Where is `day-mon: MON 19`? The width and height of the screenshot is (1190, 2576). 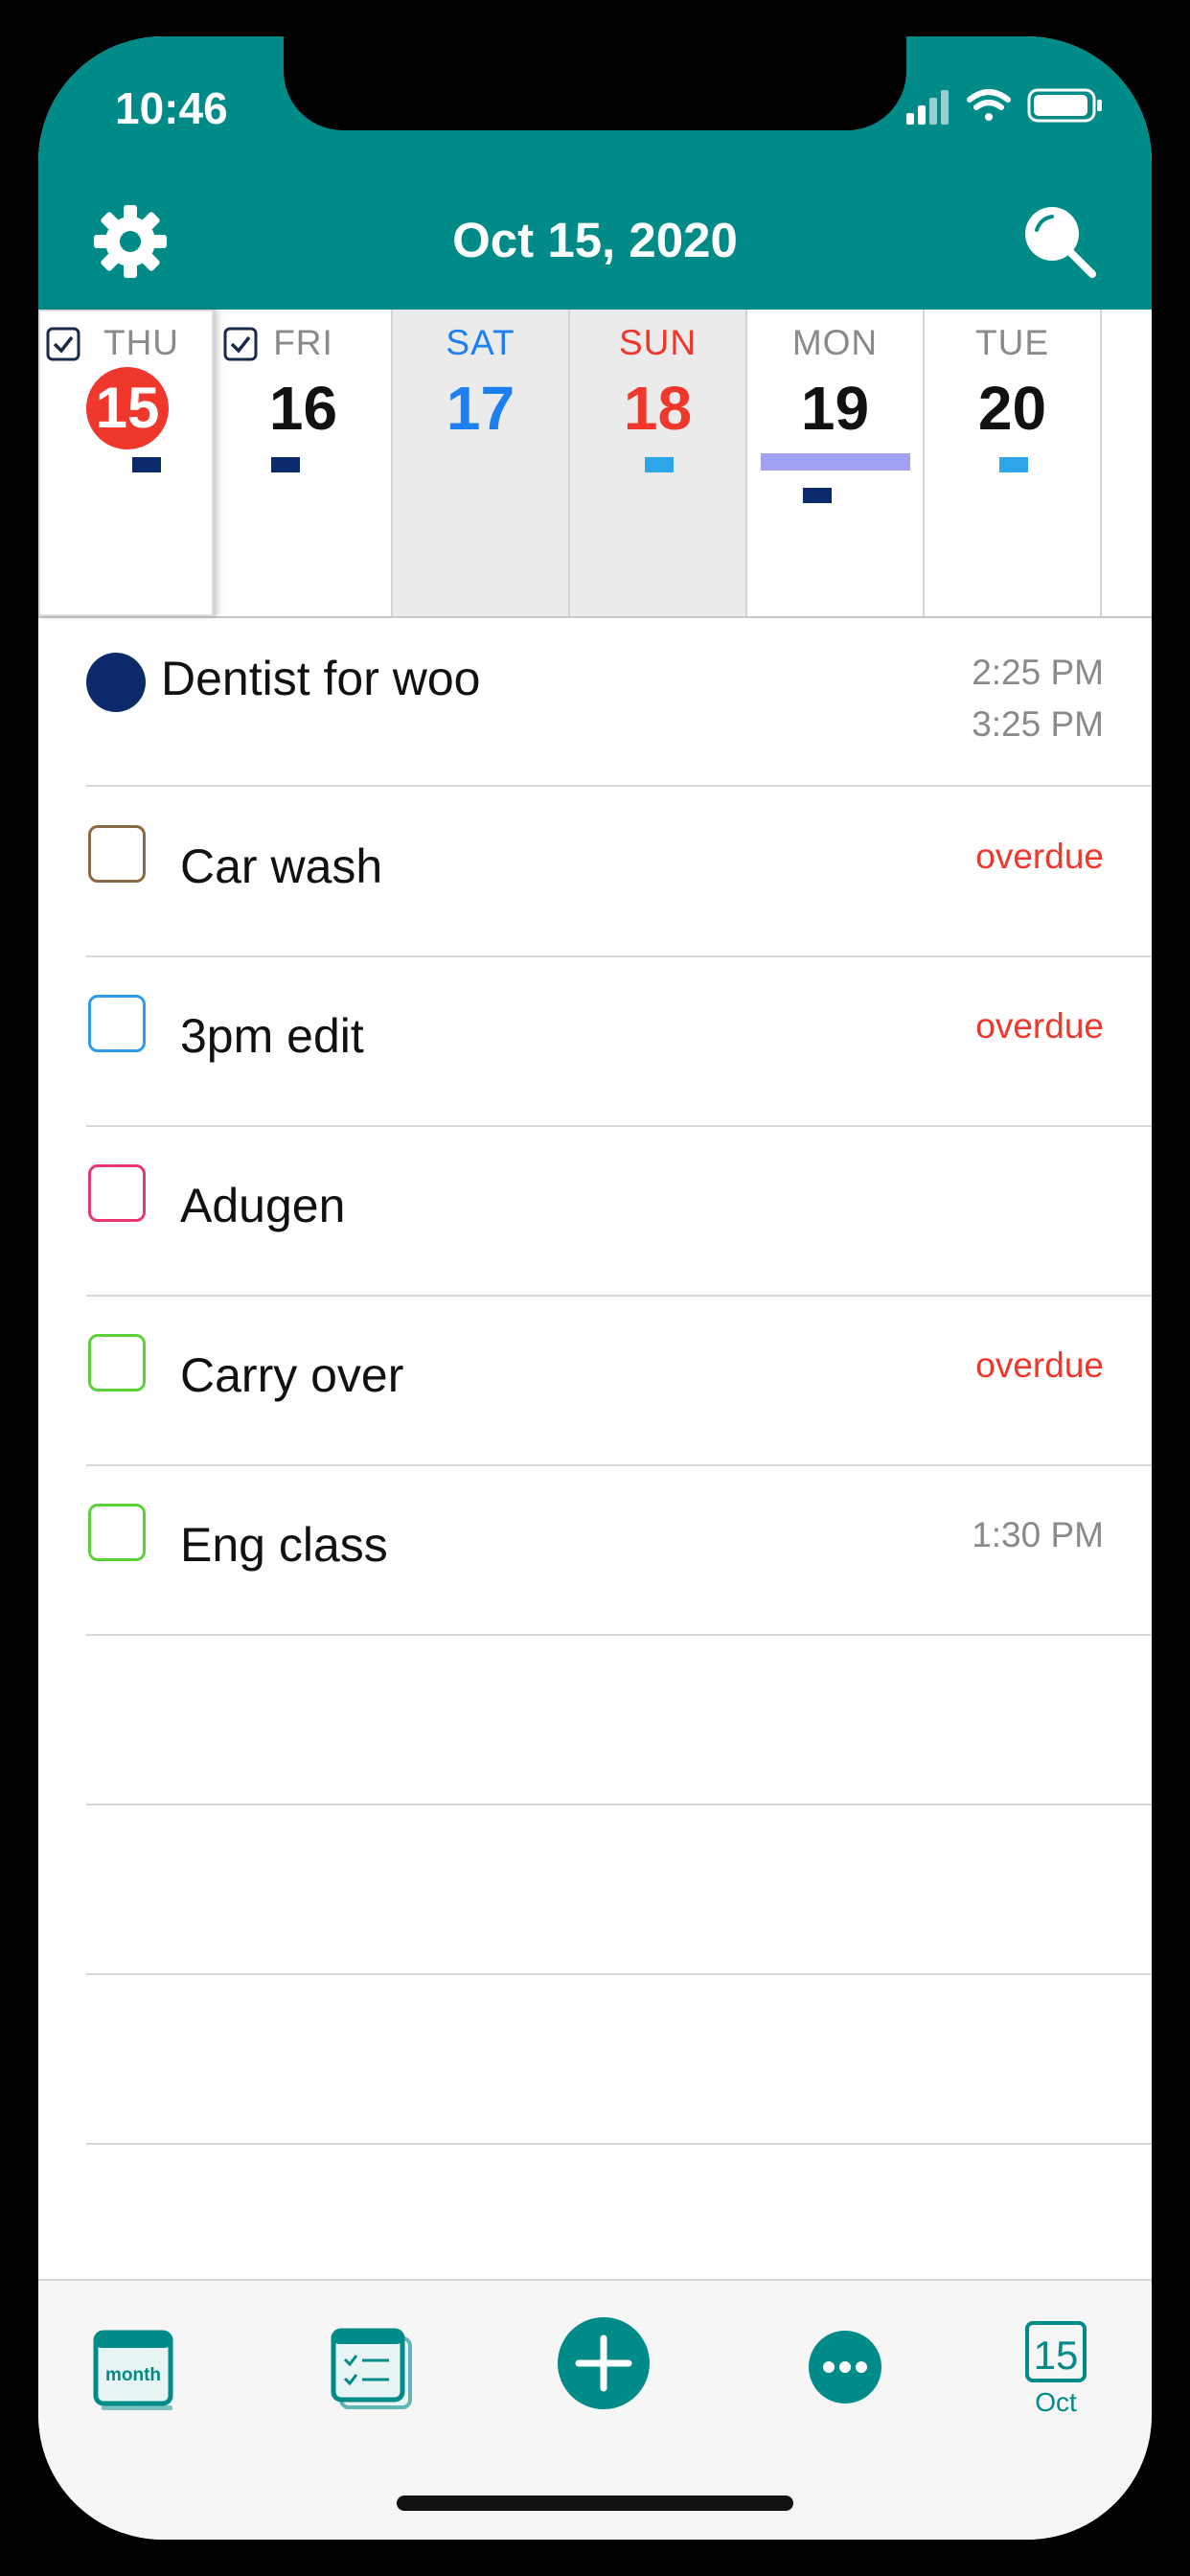 day-mon: MON 19 is located at coordinates (836, 463).